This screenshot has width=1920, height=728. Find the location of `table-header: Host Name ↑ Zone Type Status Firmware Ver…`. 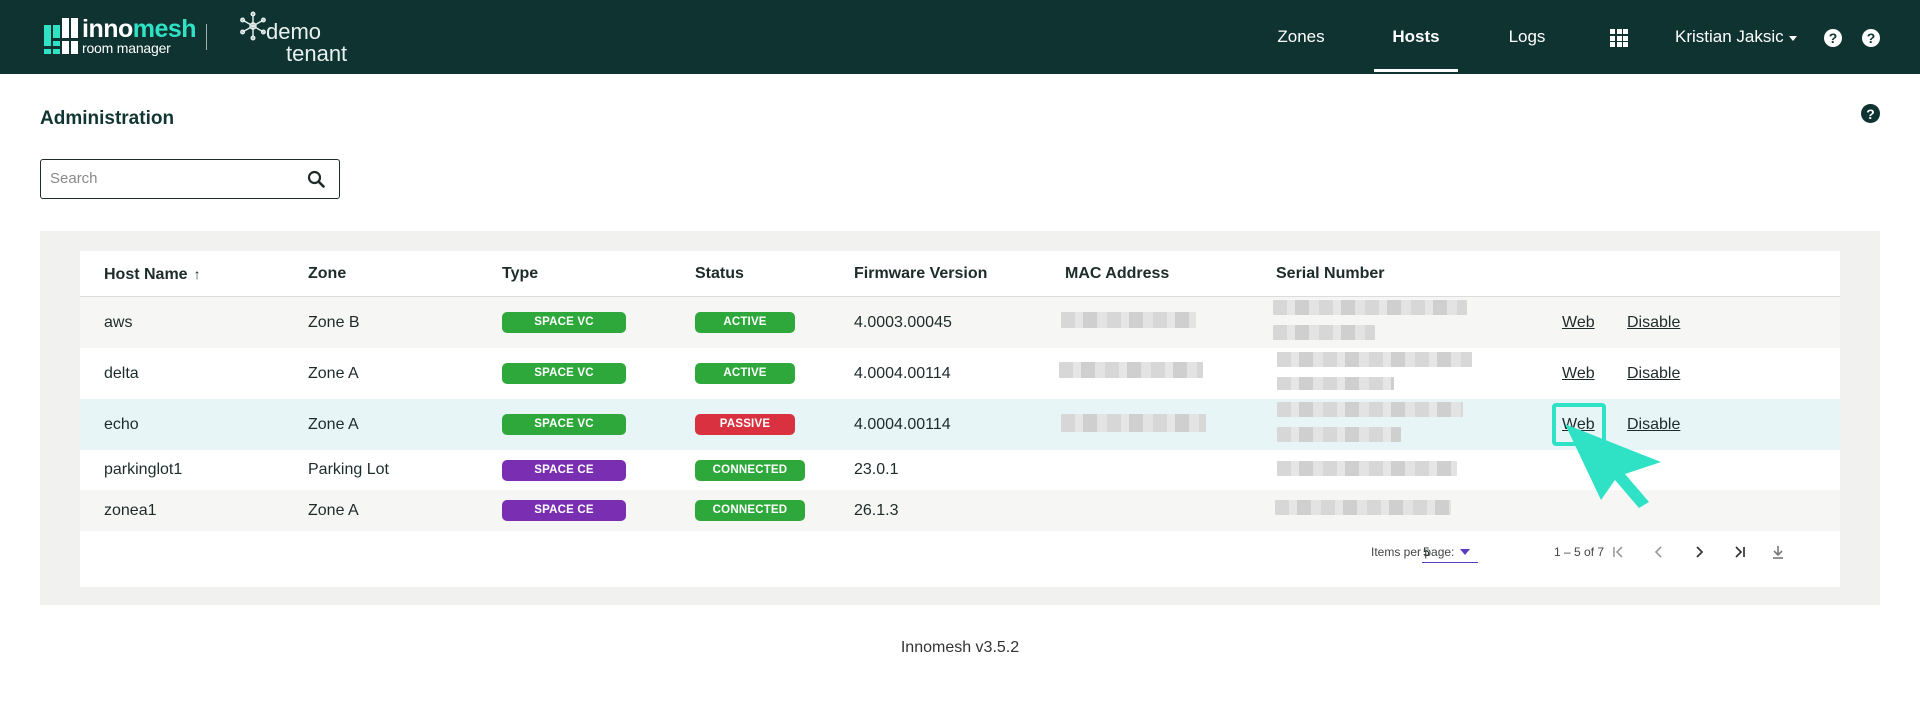

table-header: Host Name ↑ Zone Type Status Firmware Ver… is located at coordinates (960, 274).